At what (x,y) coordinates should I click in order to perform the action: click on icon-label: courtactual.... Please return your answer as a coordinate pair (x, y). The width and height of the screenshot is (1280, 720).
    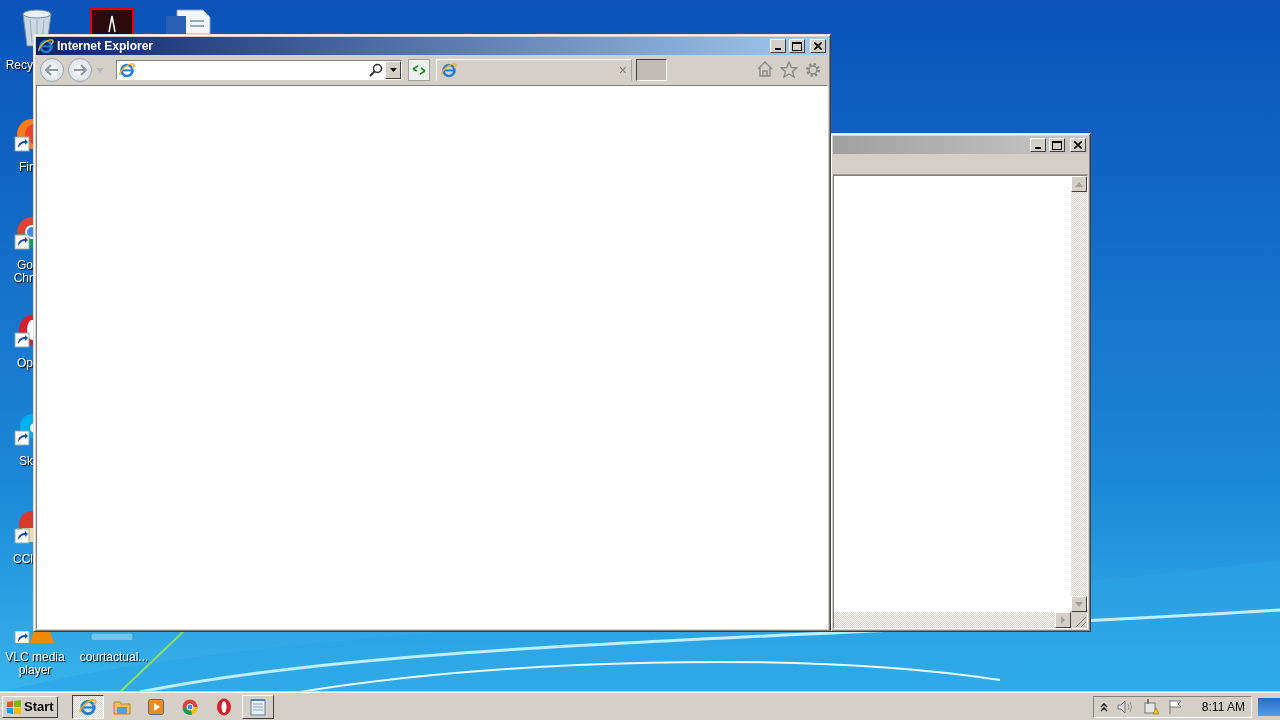
    Looking at the image, I should click on (114, 657).